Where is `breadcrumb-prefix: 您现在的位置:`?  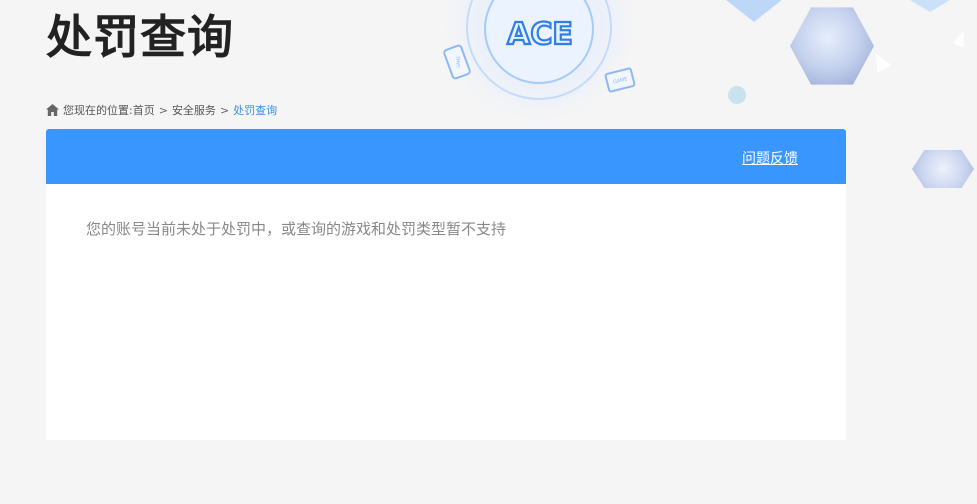 breadcrumb-prefix: 您现在的位置: is located at coordinates (98, 110).